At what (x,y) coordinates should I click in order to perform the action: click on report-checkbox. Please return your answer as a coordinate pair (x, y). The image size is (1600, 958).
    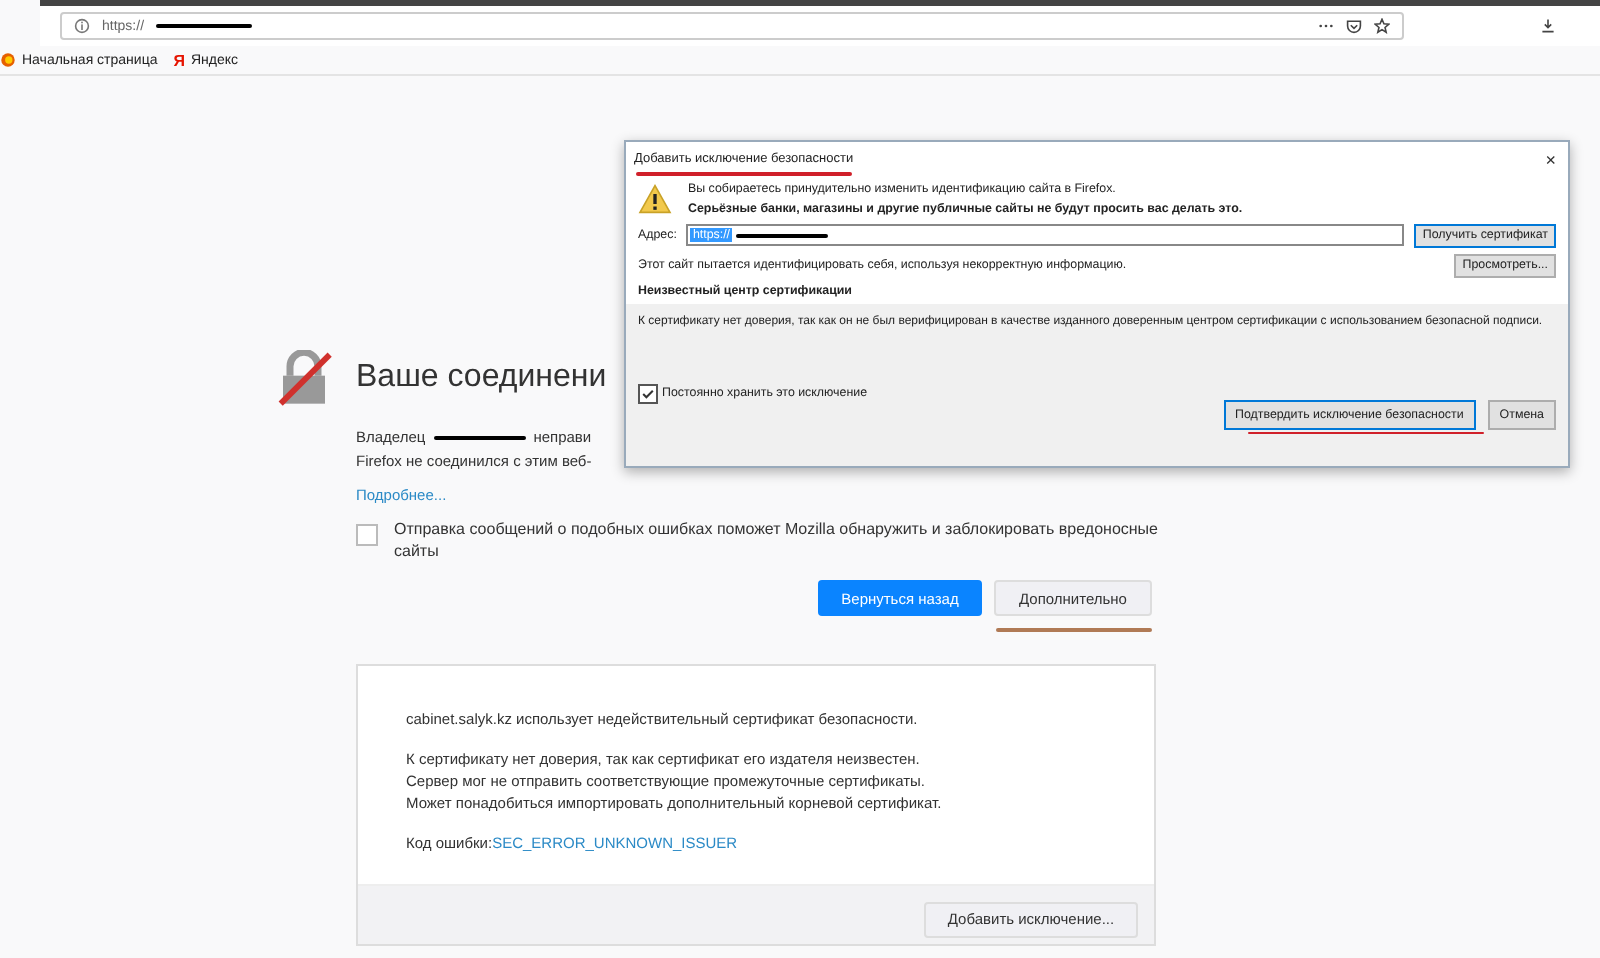
    Looking at the image, I should click on (367, 535).